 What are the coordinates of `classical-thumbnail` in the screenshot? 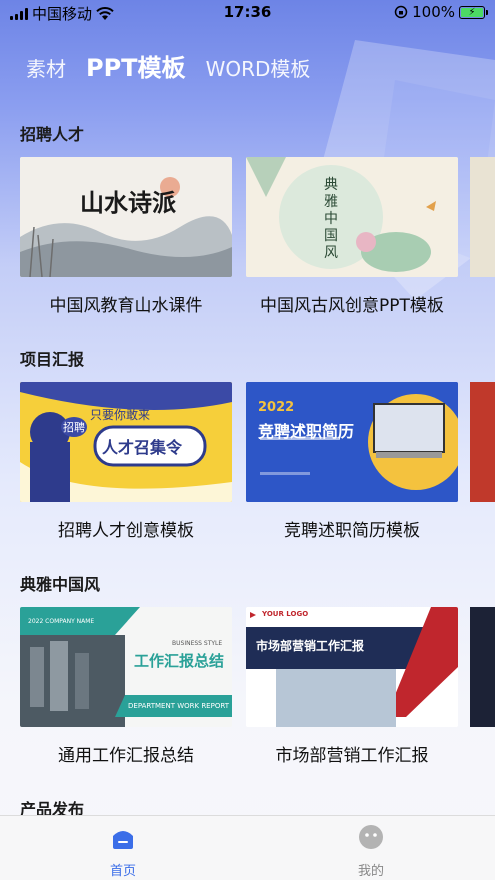 It's located at (352, 217).